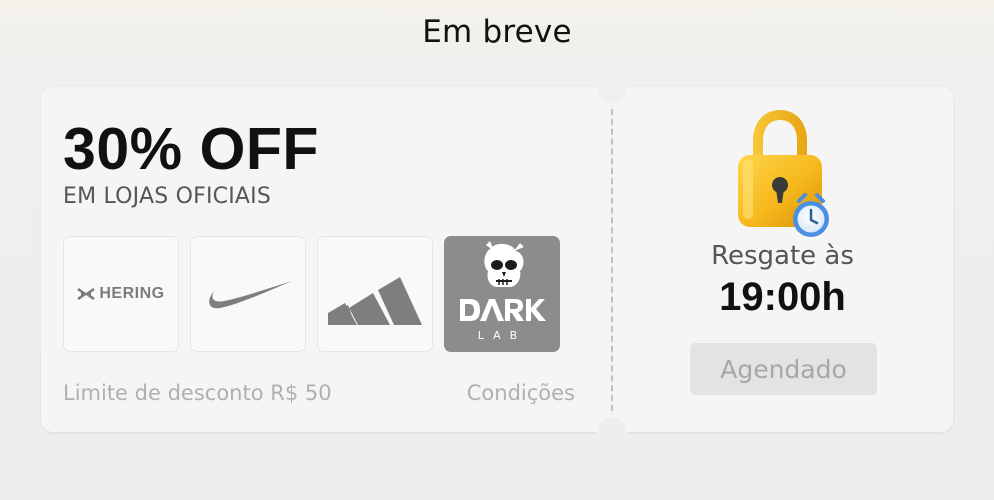 This screenshot has width=994, height=500. I want to click on discount-subtitle: EM LOJAS OFICIAIS, so click(167, 196).